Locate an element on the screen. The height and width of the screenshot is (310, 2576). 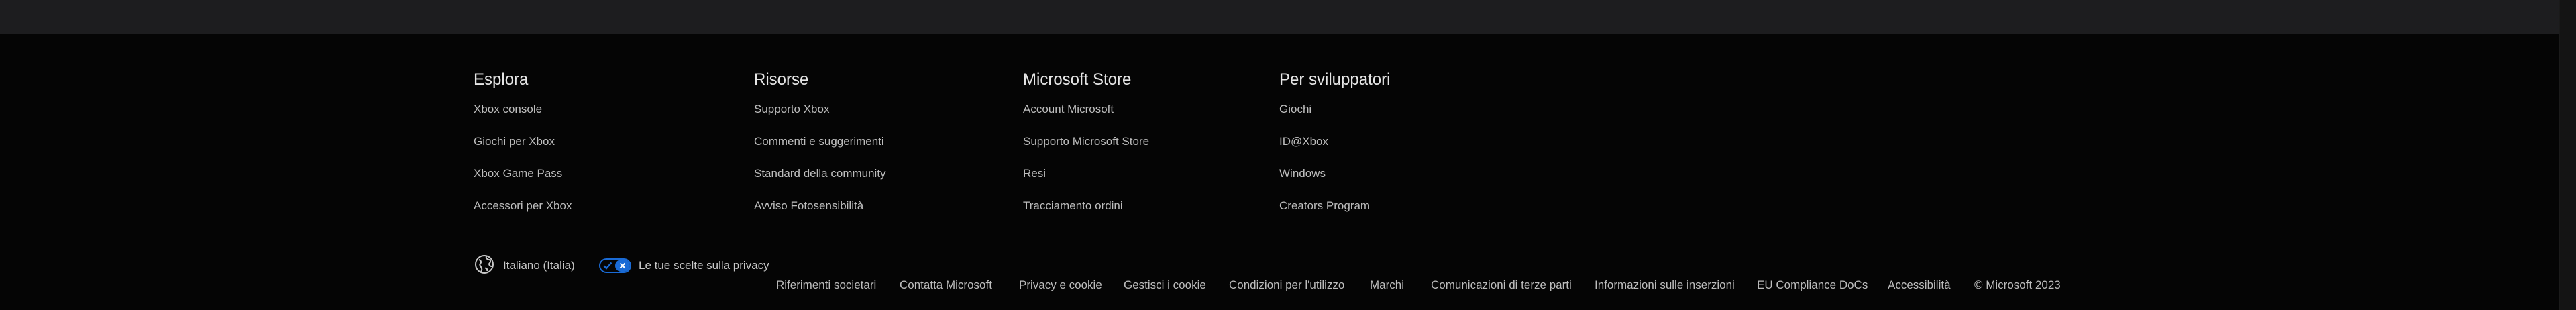
footer-link: Giochi is located at coordinates (1295, 109).